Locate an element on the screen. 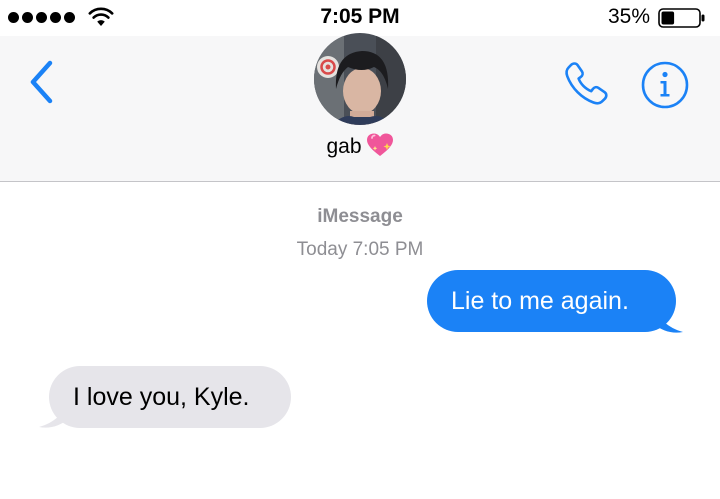  incoming-message-bubble: I love you, Kyle. is located at coordinates (170, 397).